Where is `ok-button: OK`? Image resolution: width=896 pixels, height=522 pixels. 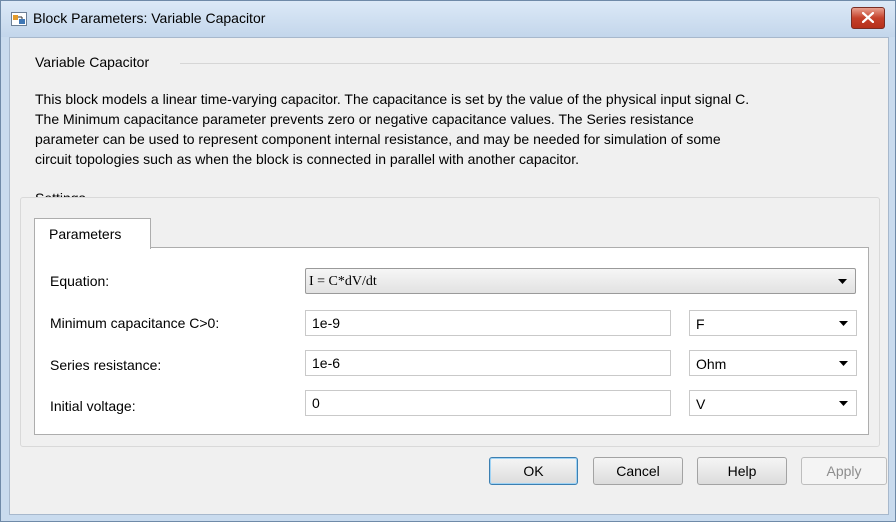 ok-button: OK is located at coordinates (533, 471).